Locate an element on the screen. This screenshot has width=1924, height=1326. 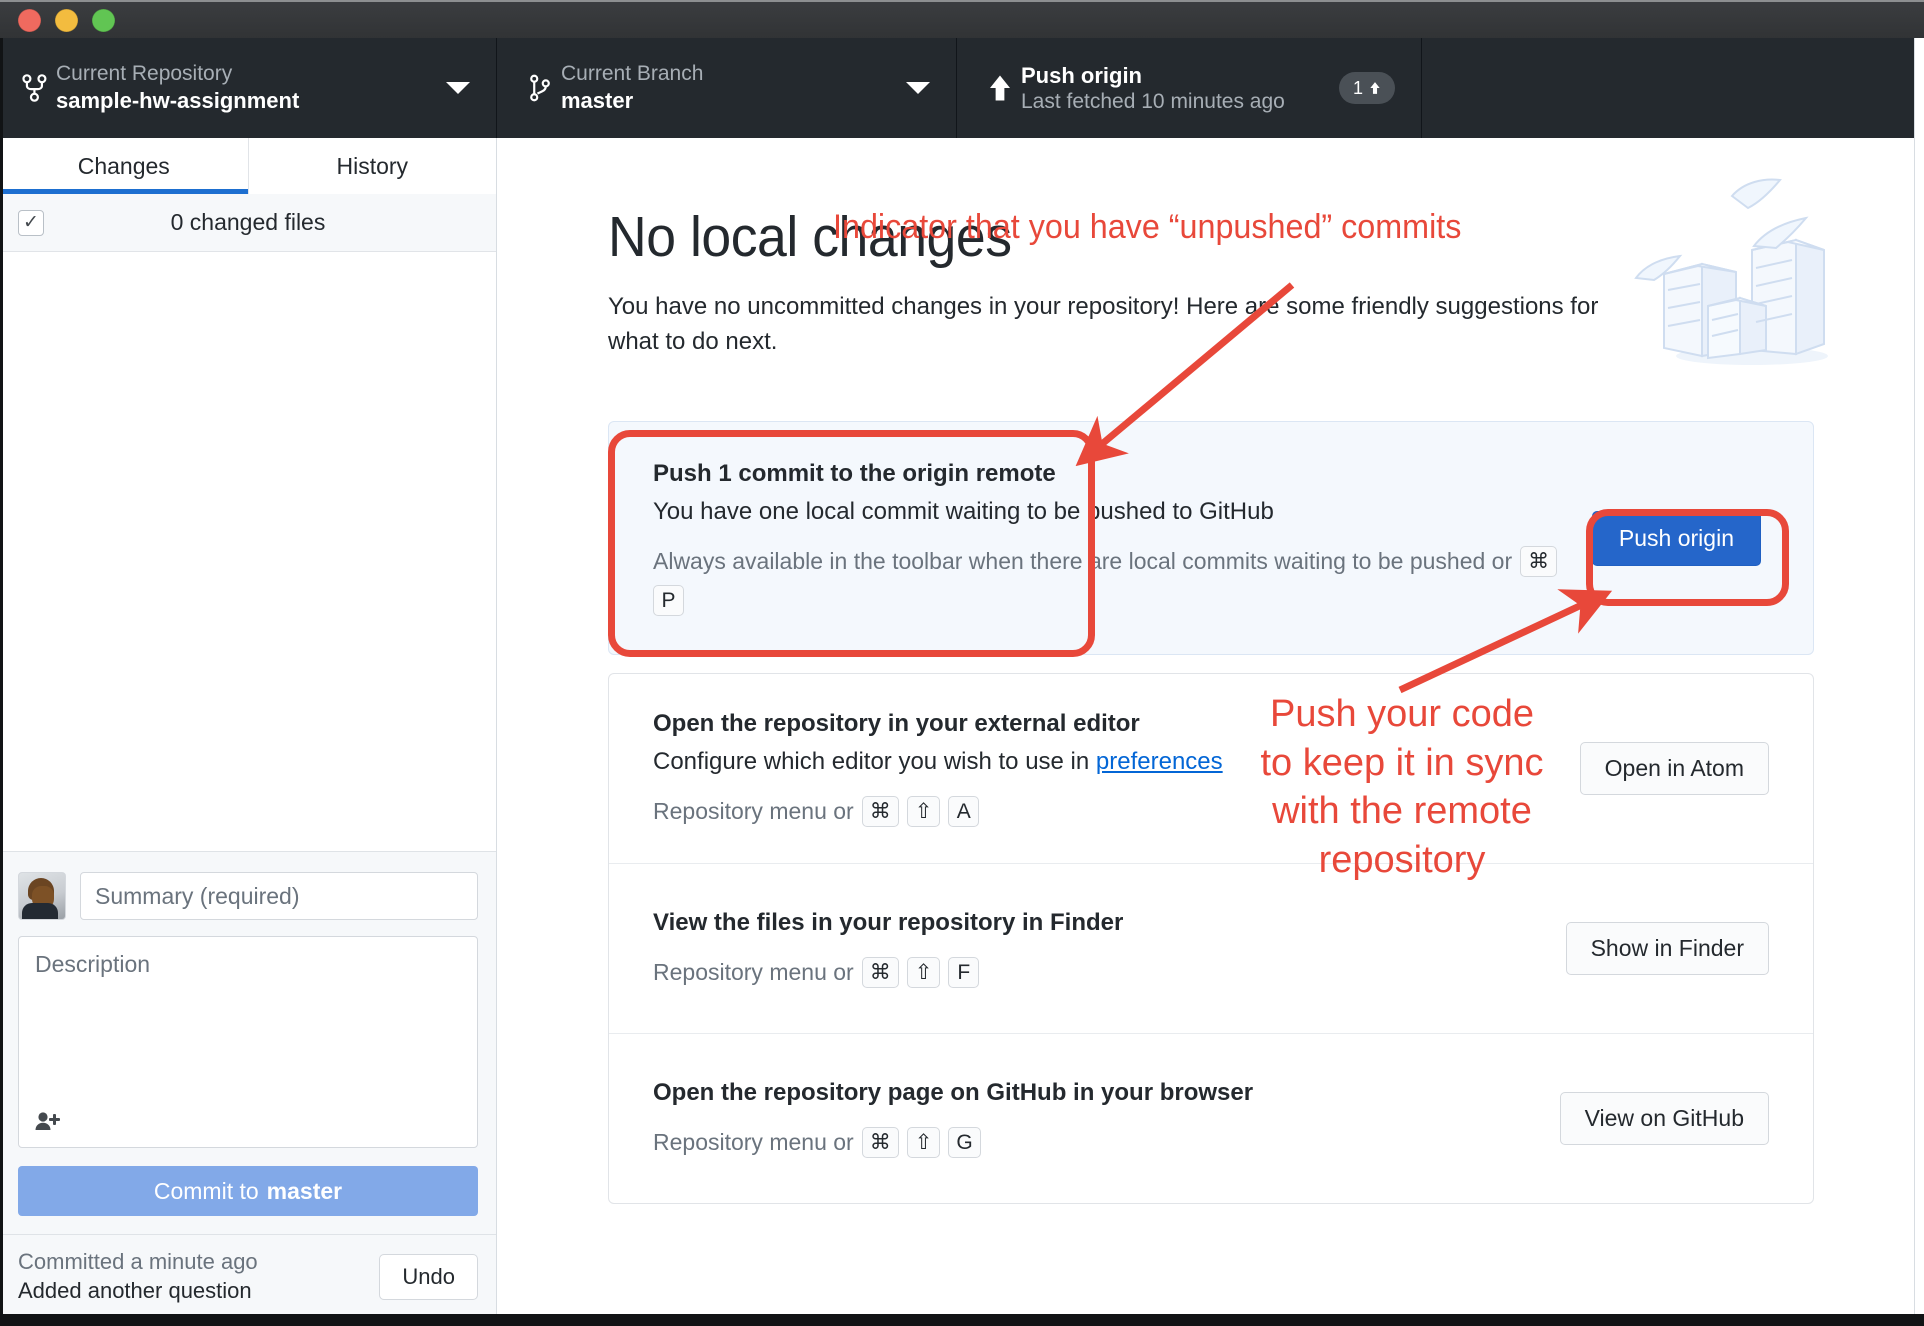
preferences-link: preferences is located at coordinates (1159, 761).